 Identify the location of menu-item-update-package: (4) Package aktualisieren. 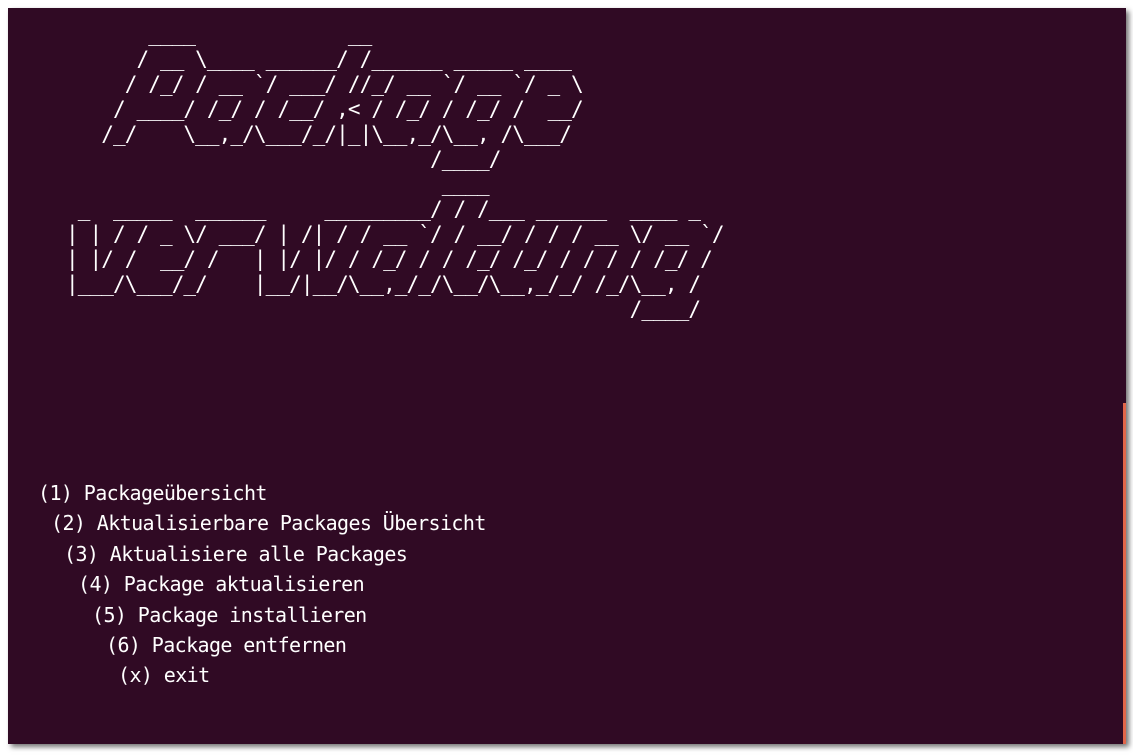
(221, 584).